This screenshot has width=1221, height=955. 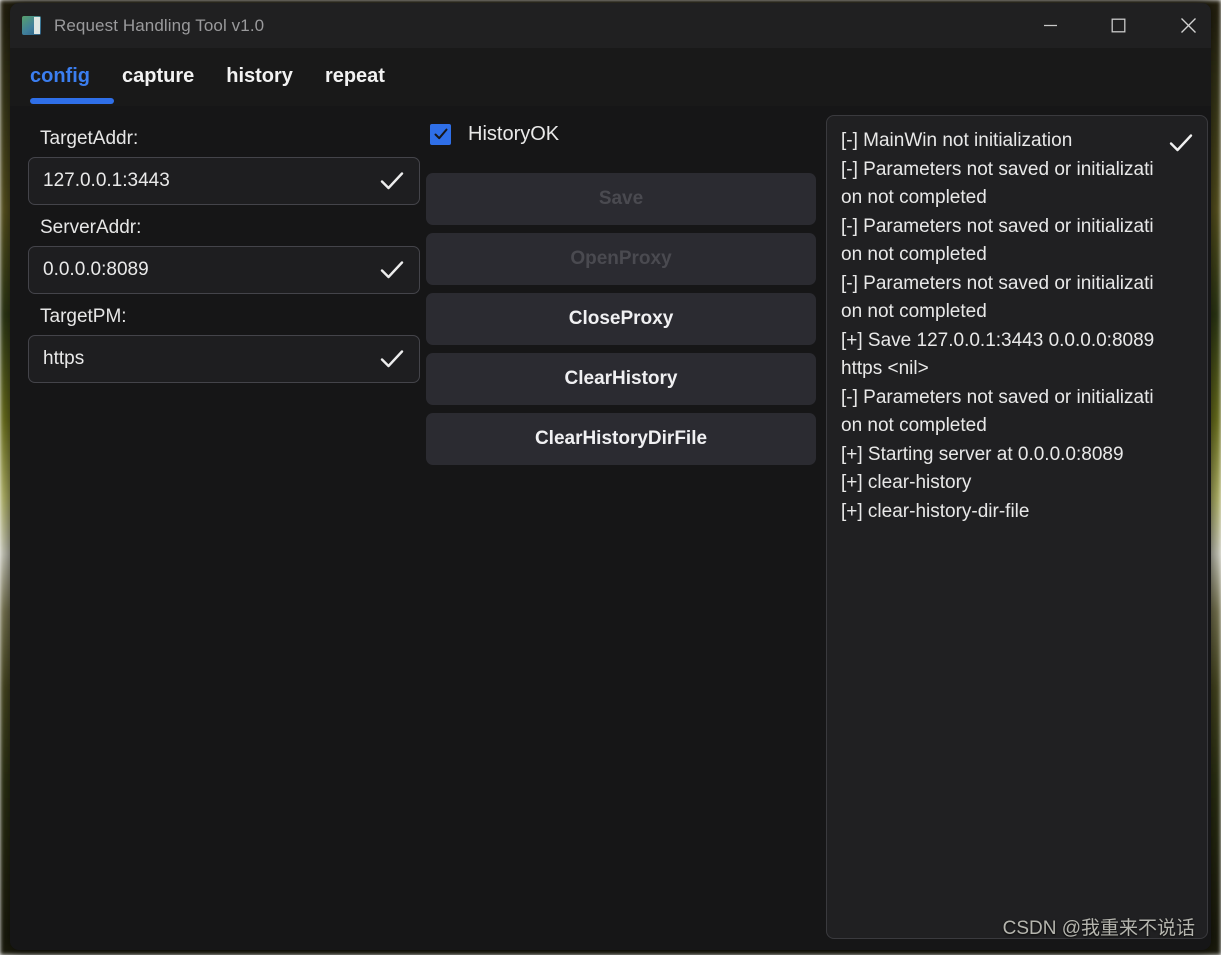 I want to click on maximize-icon, so click(x=1118, y=25).